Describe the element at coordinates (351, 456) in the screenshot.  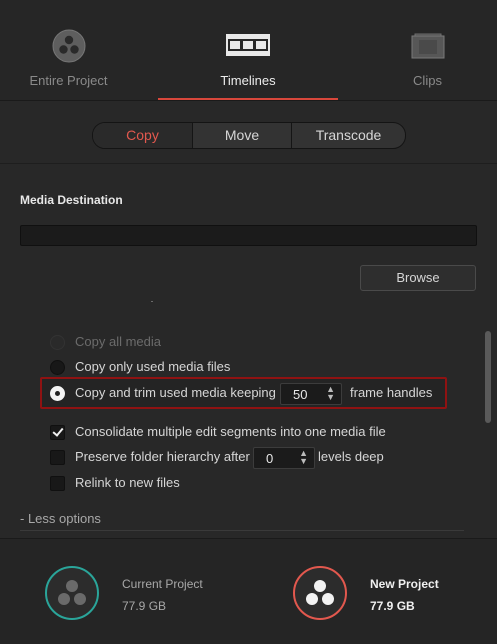
I see `levels-deep-label: levels deep` at that location.